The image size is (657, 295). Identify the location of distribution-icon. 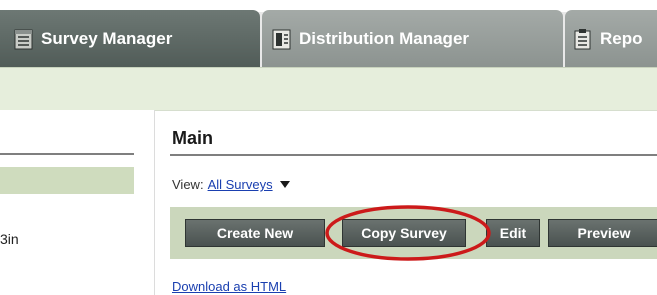
(281, 39).